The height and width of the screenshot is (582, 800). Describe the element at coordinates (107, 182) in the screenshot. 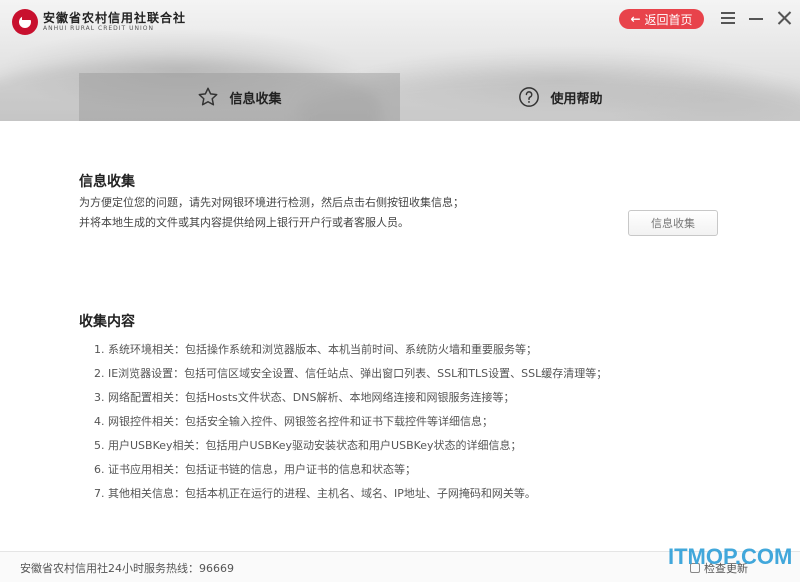

I see `info-section-title: 信息收集` at that location.